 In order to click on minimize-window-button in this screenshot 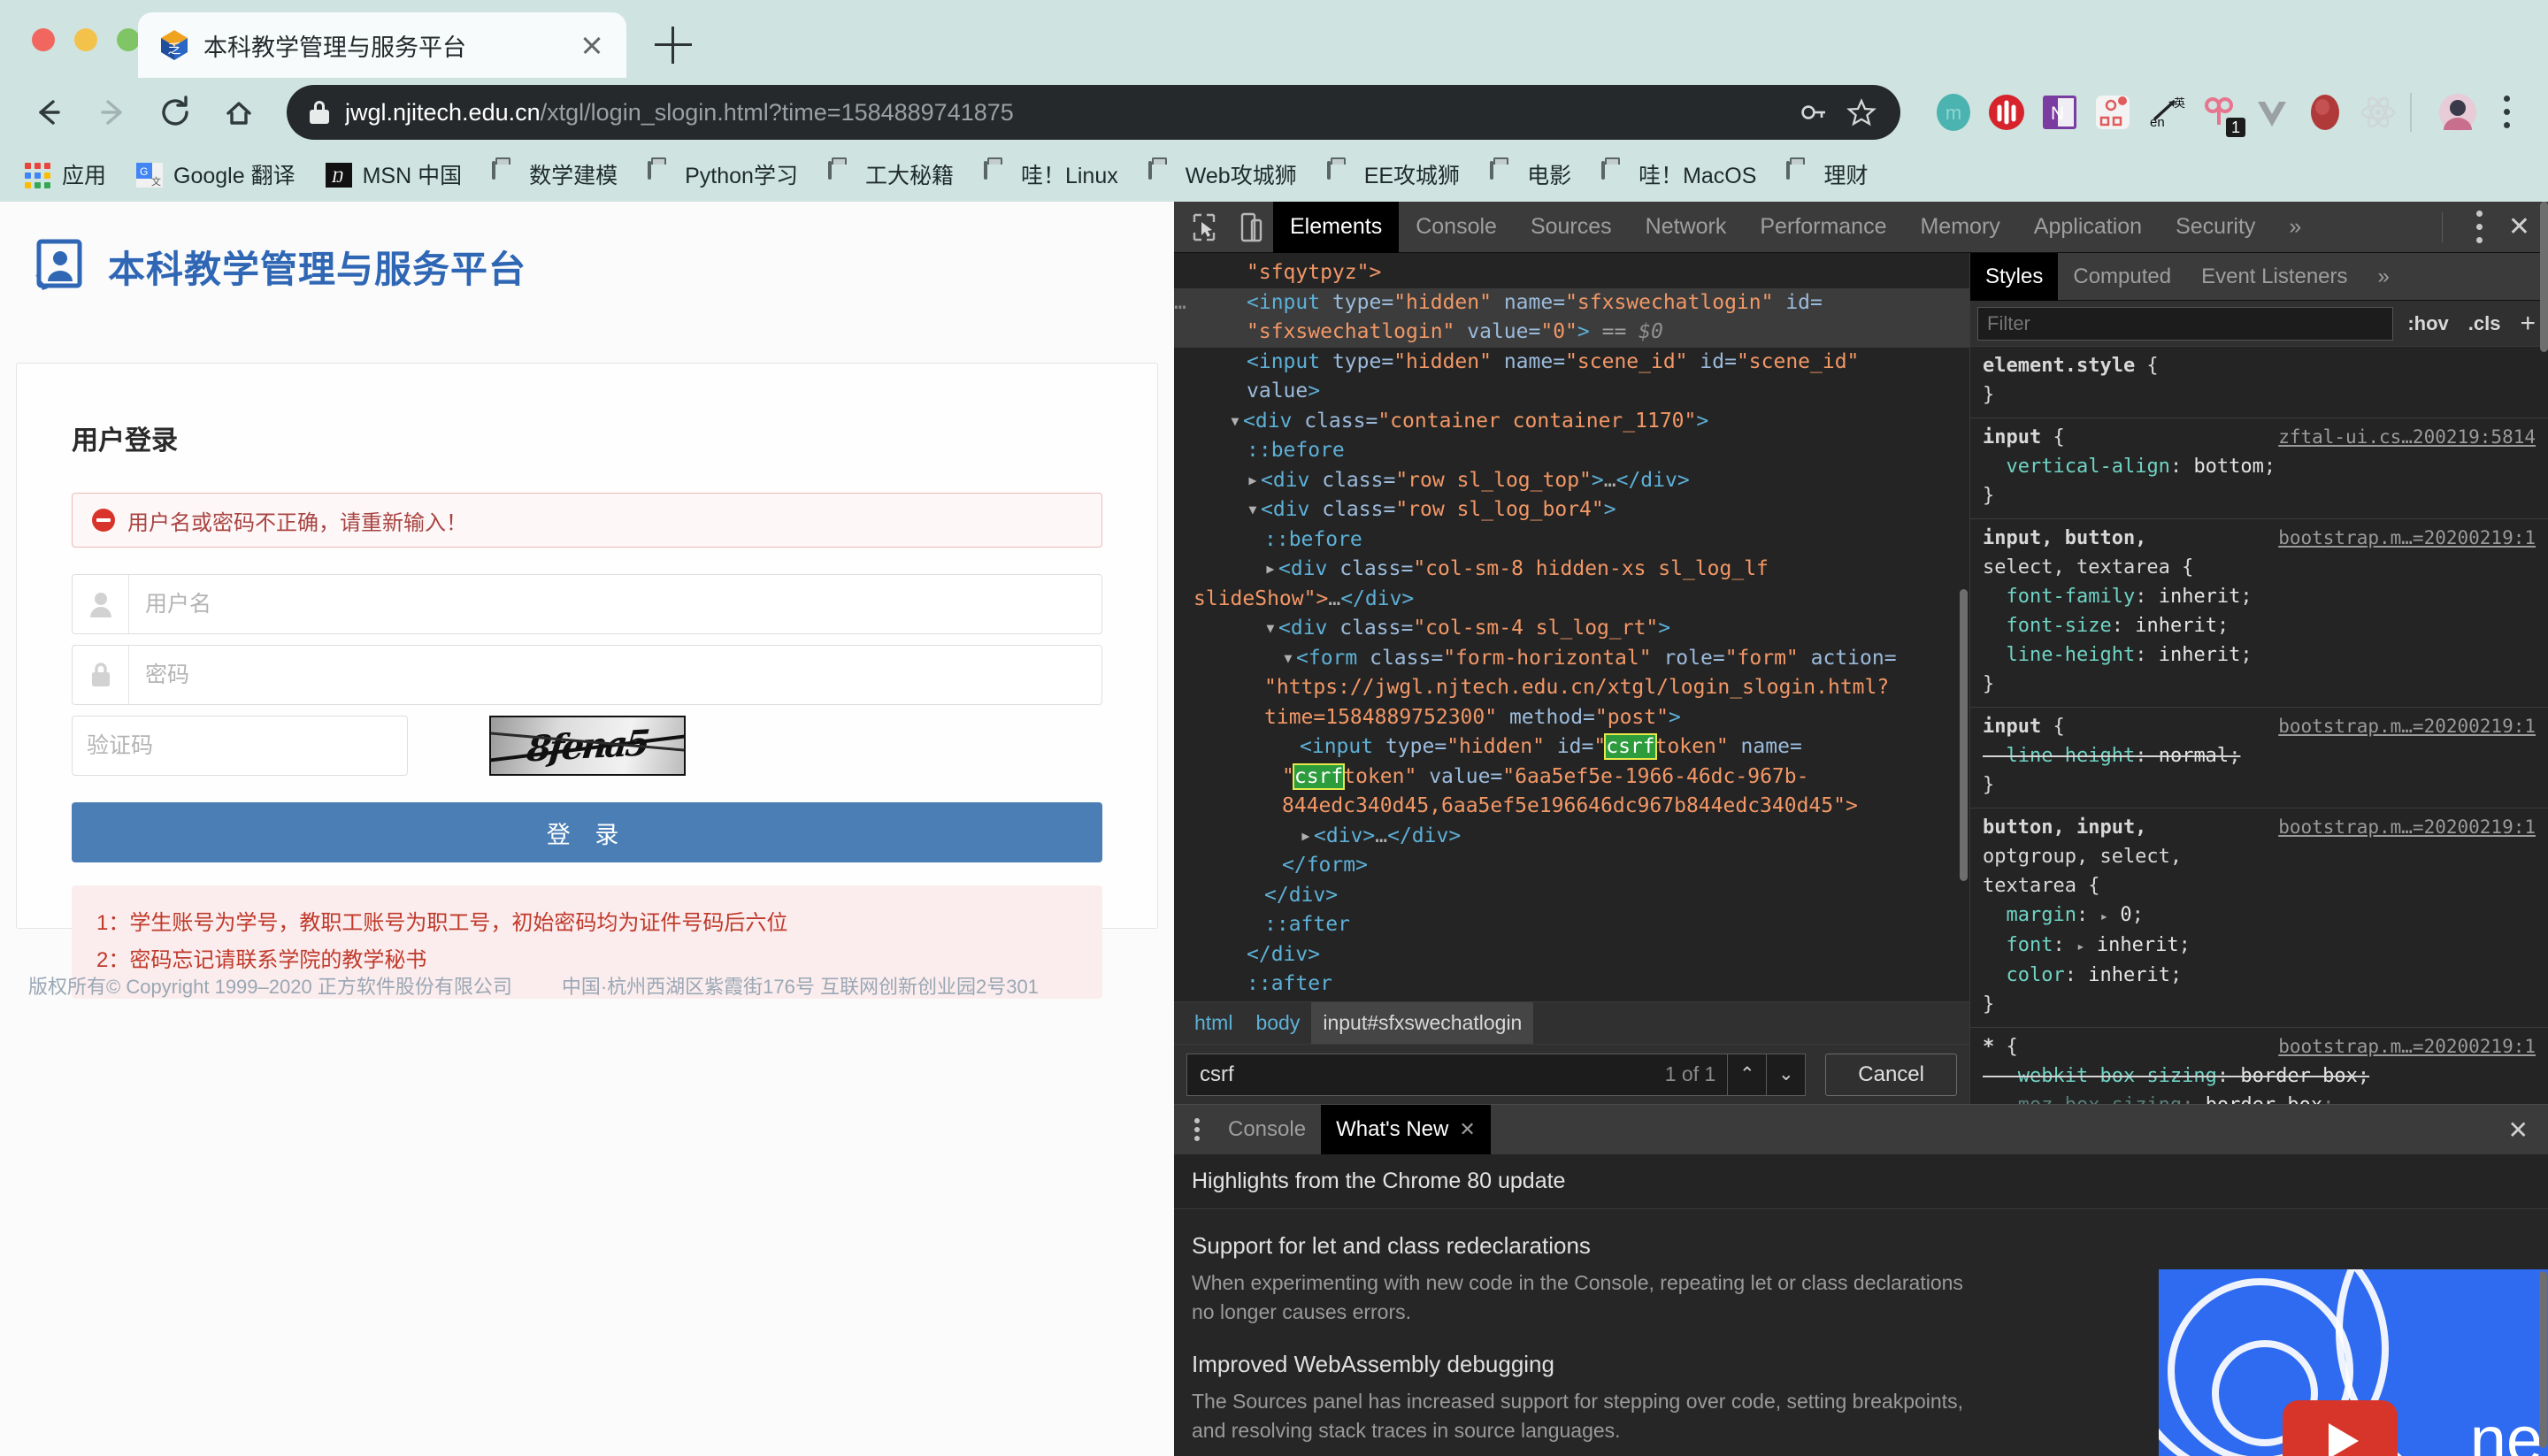, I will do `click(85, 39)`.